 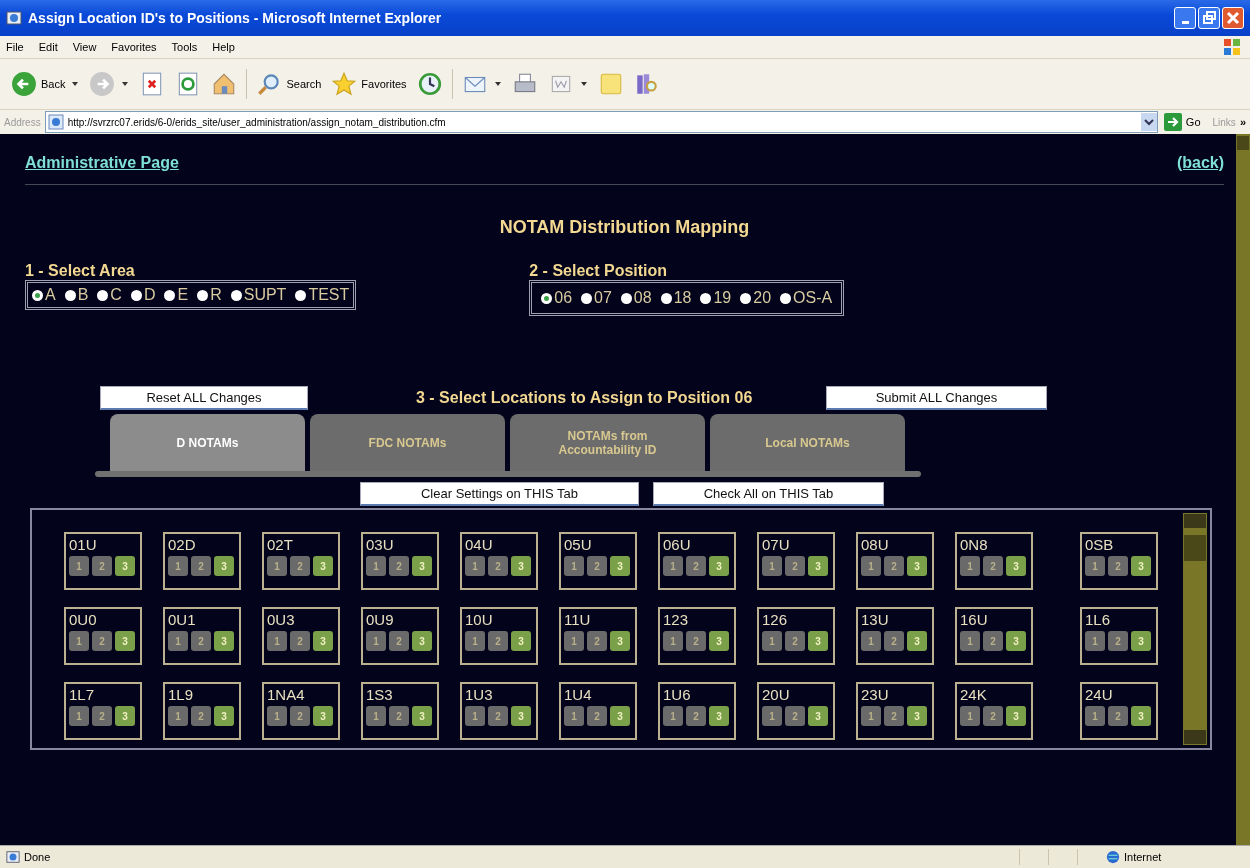 What do you see at coordinates (1242, 122) in the screenshot?
I see `more-chevron: »` at bounding box center [1242, 122].